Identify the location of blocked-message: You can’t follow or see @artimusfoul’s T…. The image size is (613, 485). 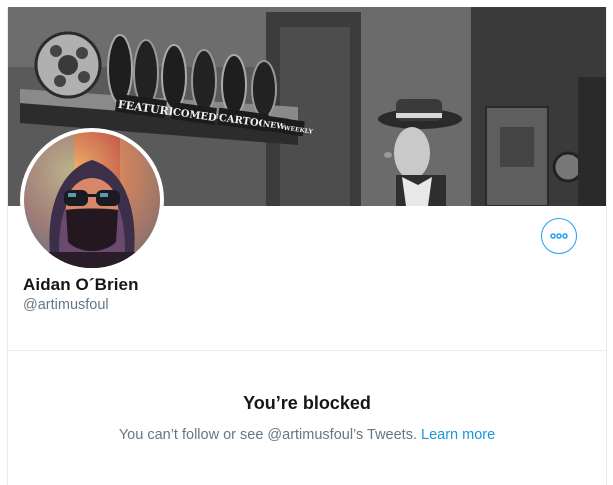
(267, 435).